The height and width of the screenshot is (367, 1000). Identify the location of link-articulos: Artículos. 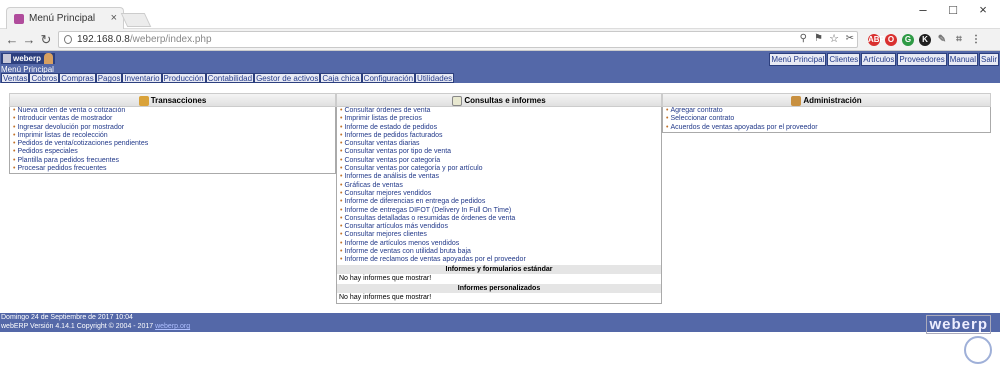
(879, 59).